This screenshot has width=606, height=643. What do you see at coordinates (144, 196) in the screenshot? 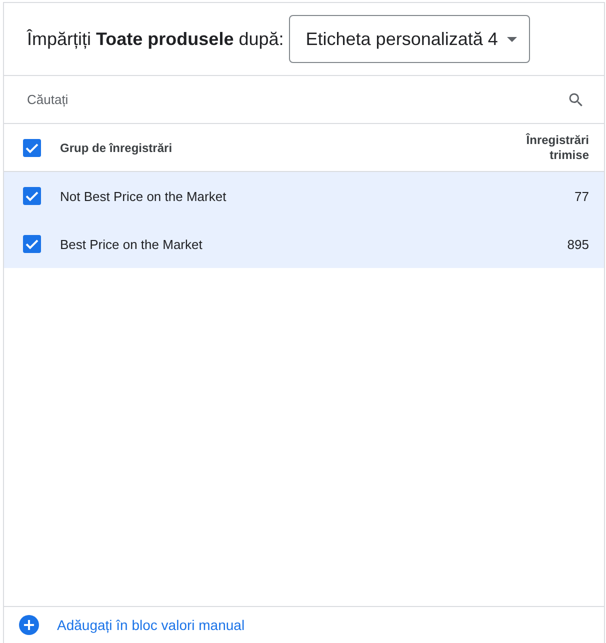
I see `table-cell-text: Not Best Price on the Market` at bounding box center [144, 196].